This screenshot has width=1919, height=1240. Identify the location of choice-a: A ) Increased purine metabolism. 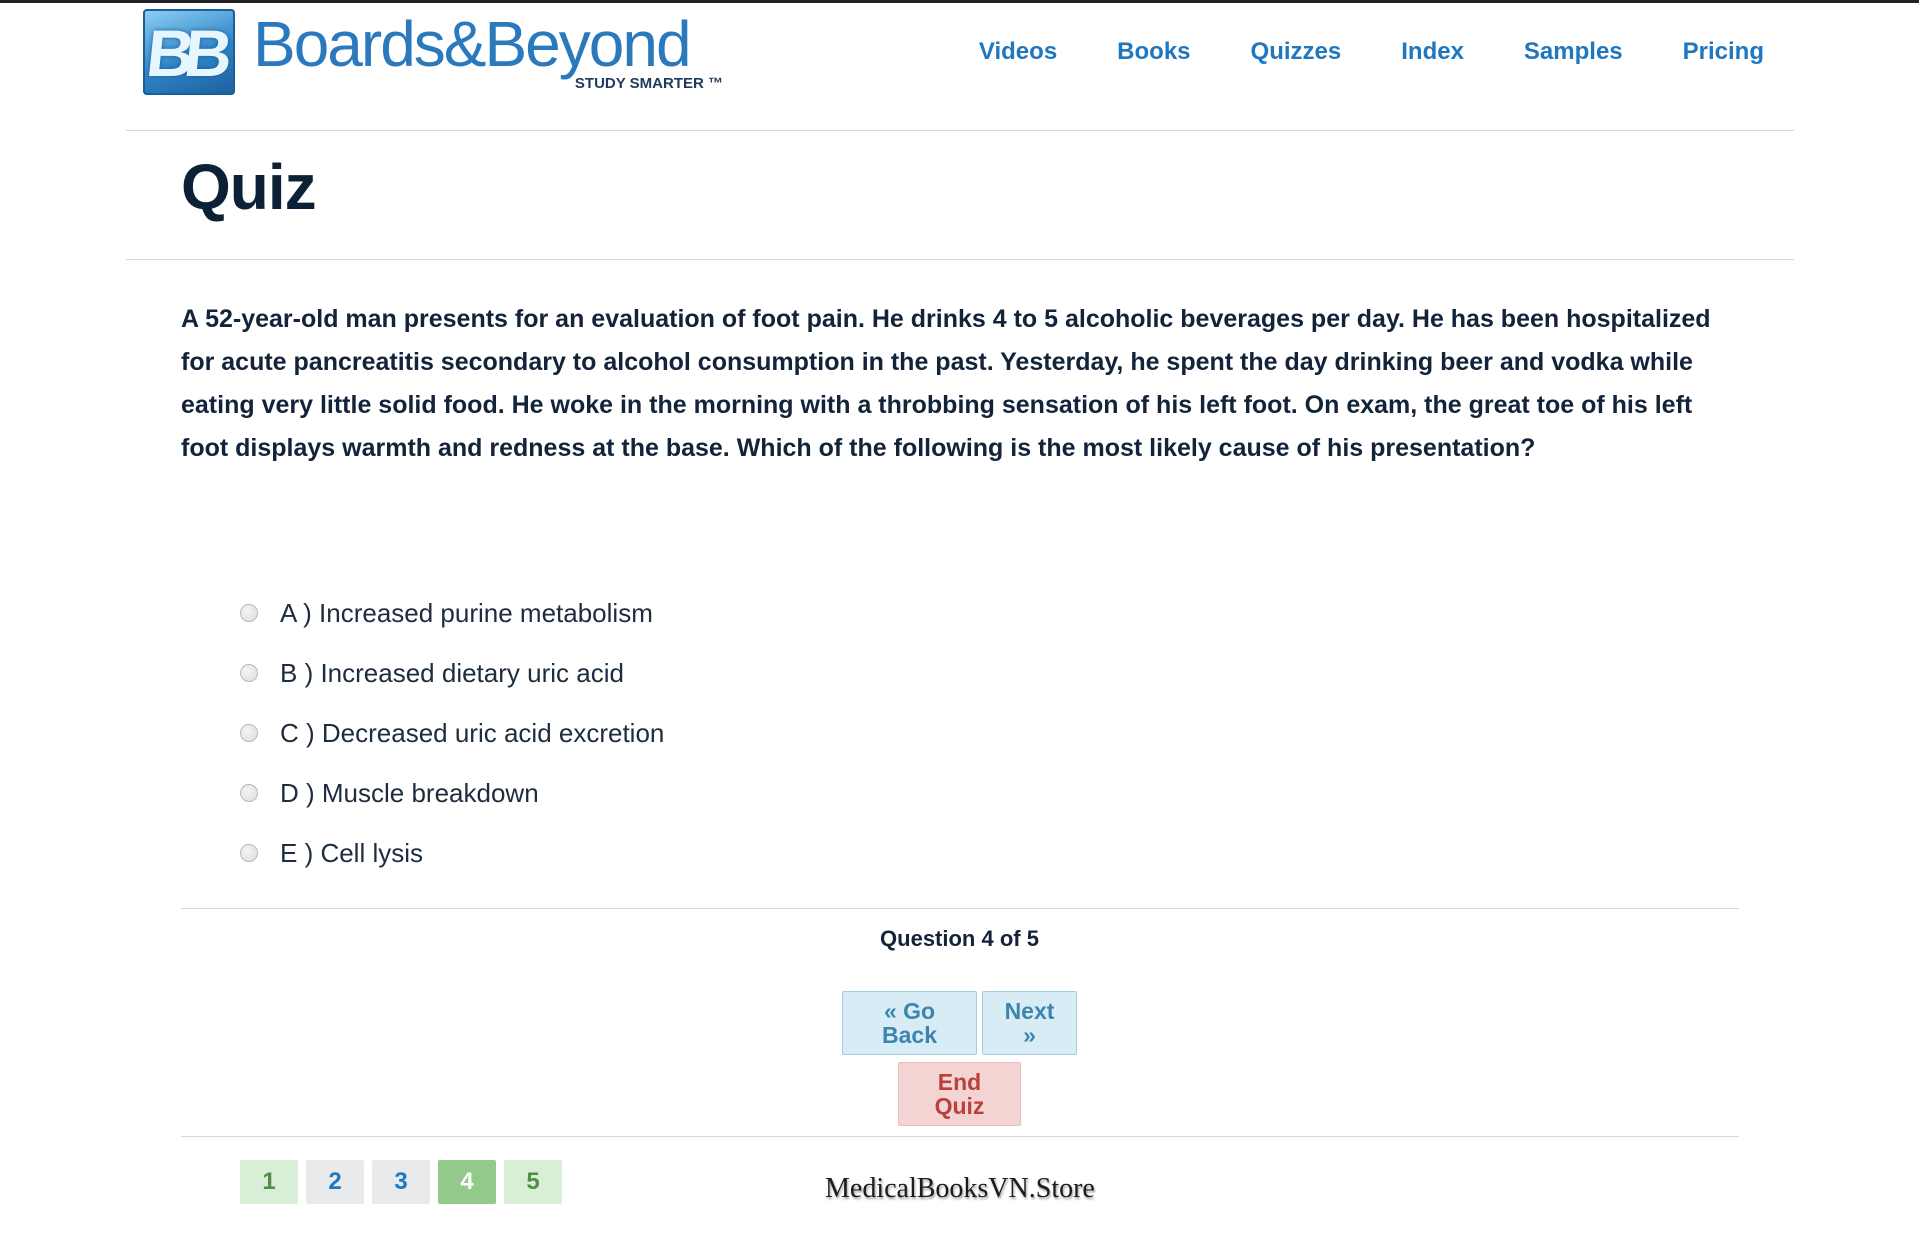
(452, 613).